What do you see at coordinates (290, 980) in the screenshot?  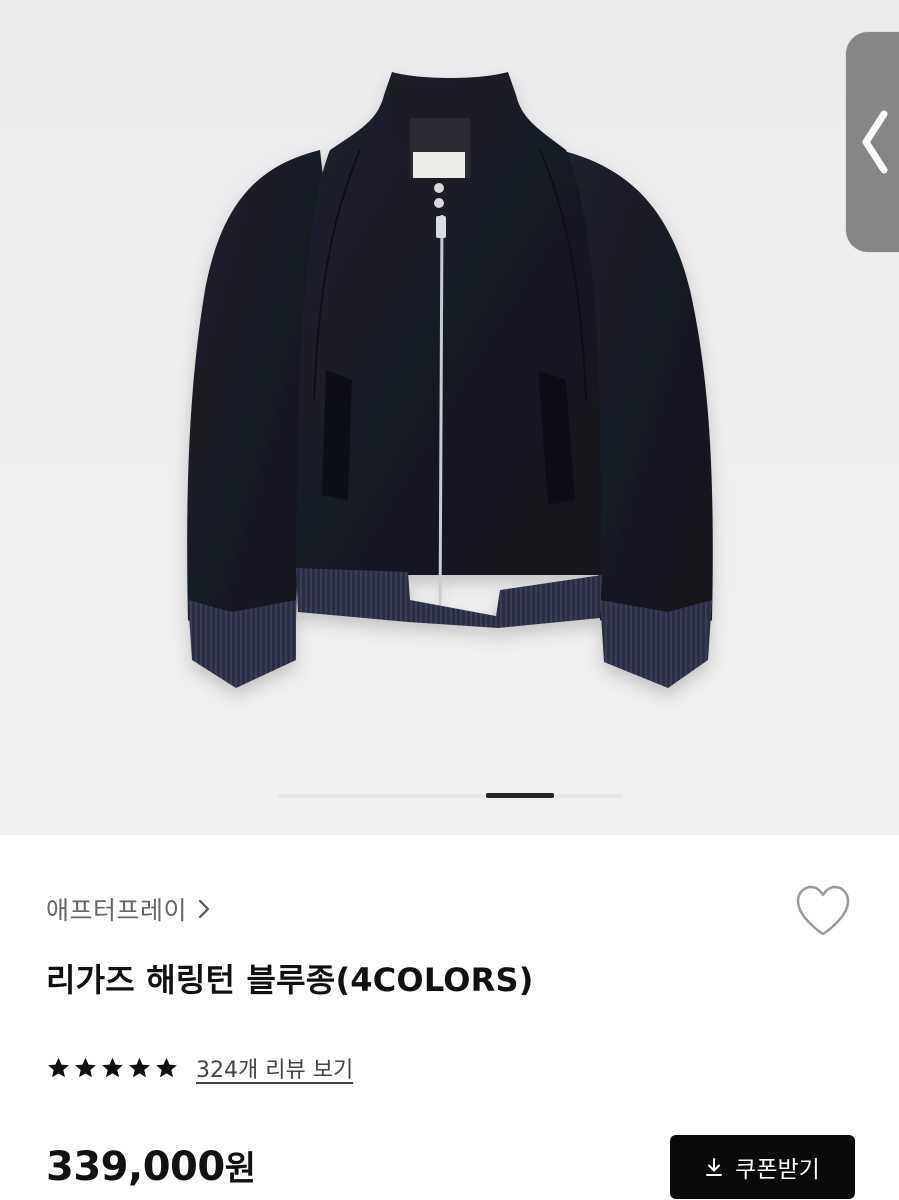 I see `product-title: 리가즈 해링턴 블루종(4COLORS)` at bounding box center [290, 980].